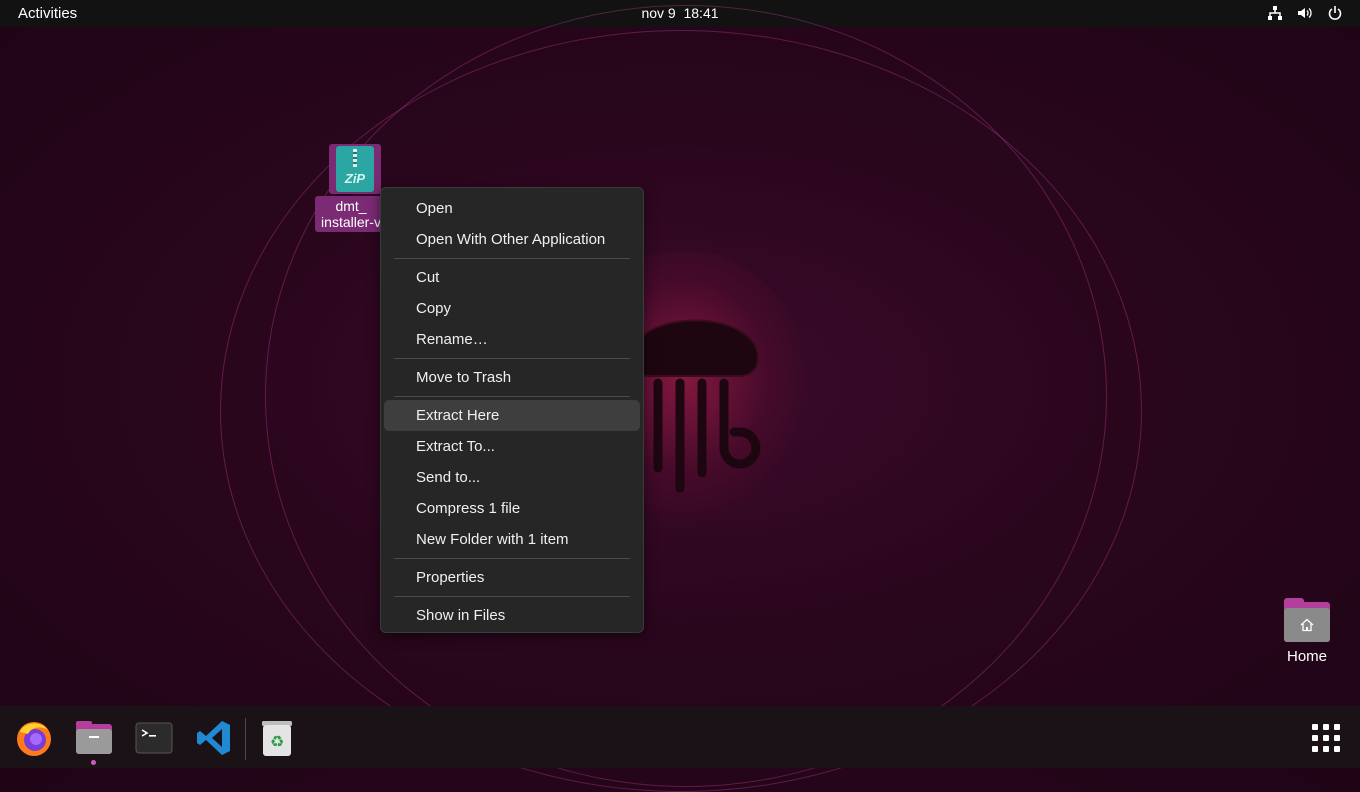  What do you see at coordinates (34, 738) in the screenshot?
I see `firefox-icon` at bounding box center [34, 738].